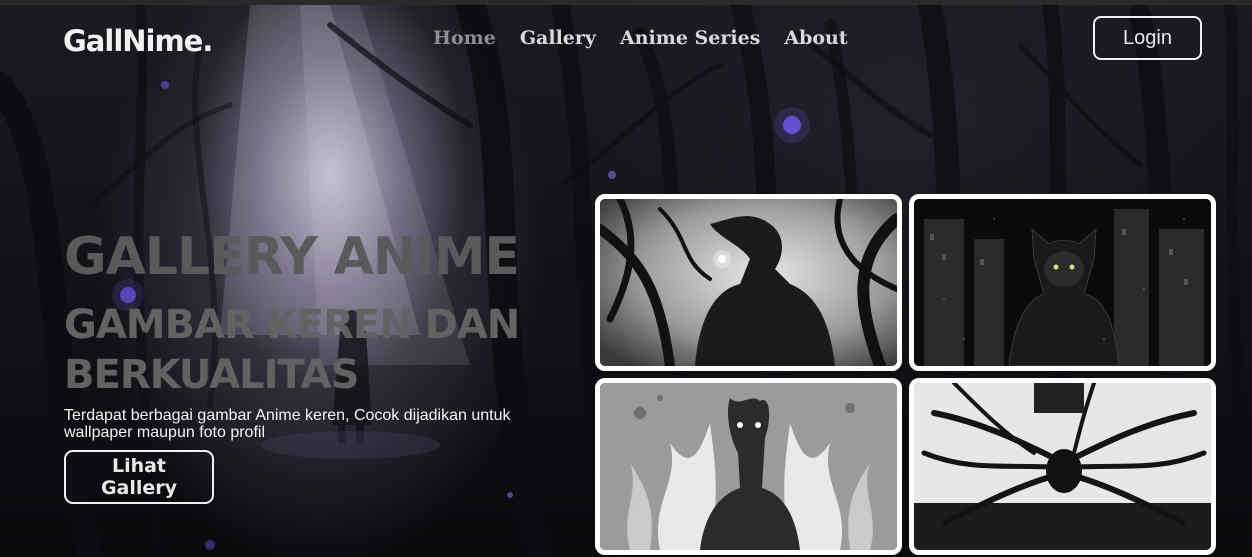 This screenshot has height=557, width=1252. What do you see at coordinates (138, 41) in the screenshot?
I see `logo: GallNime.` at bounding box center [138, 41].